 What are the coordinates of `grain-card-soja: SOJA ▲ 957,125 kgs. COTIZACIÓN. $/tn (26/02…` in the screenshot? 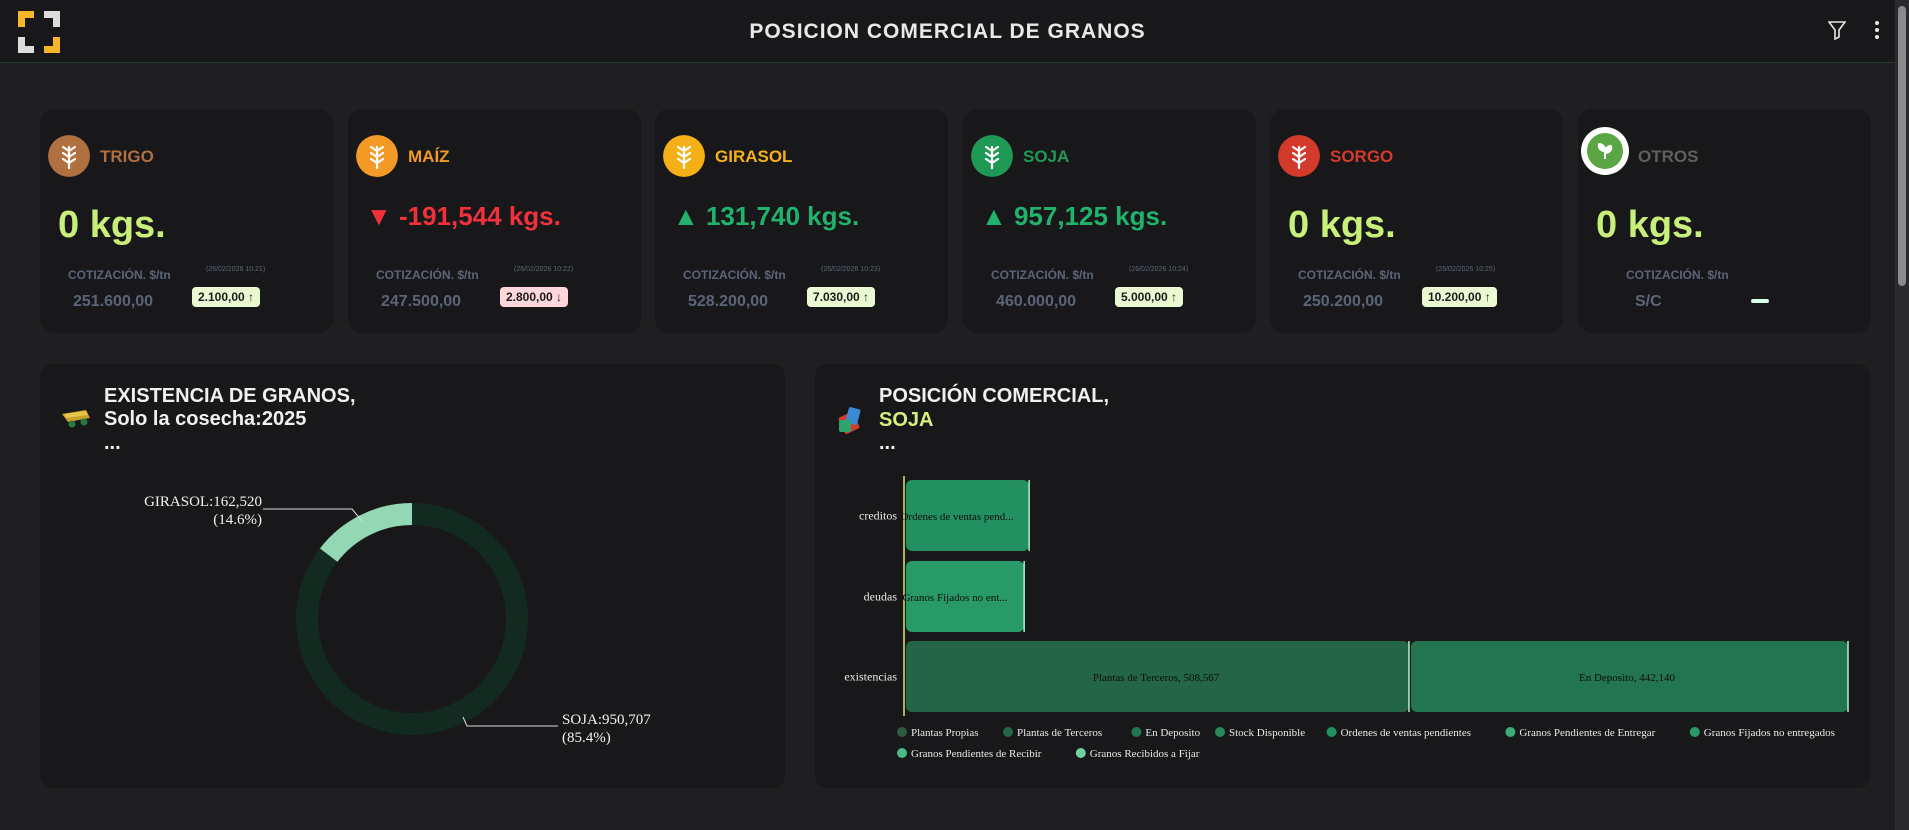 It's located at (1109, 221).